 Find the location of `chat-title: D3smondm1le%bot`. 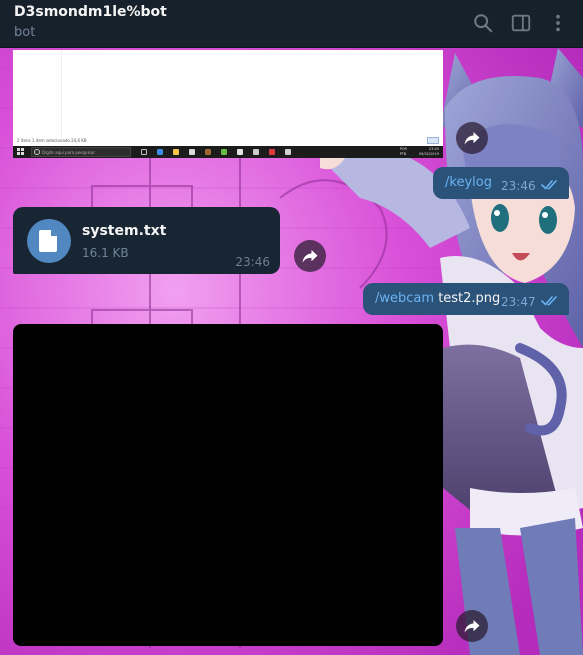

chat-title: D3smondm1le%bot is located at coordinates (90, 12).